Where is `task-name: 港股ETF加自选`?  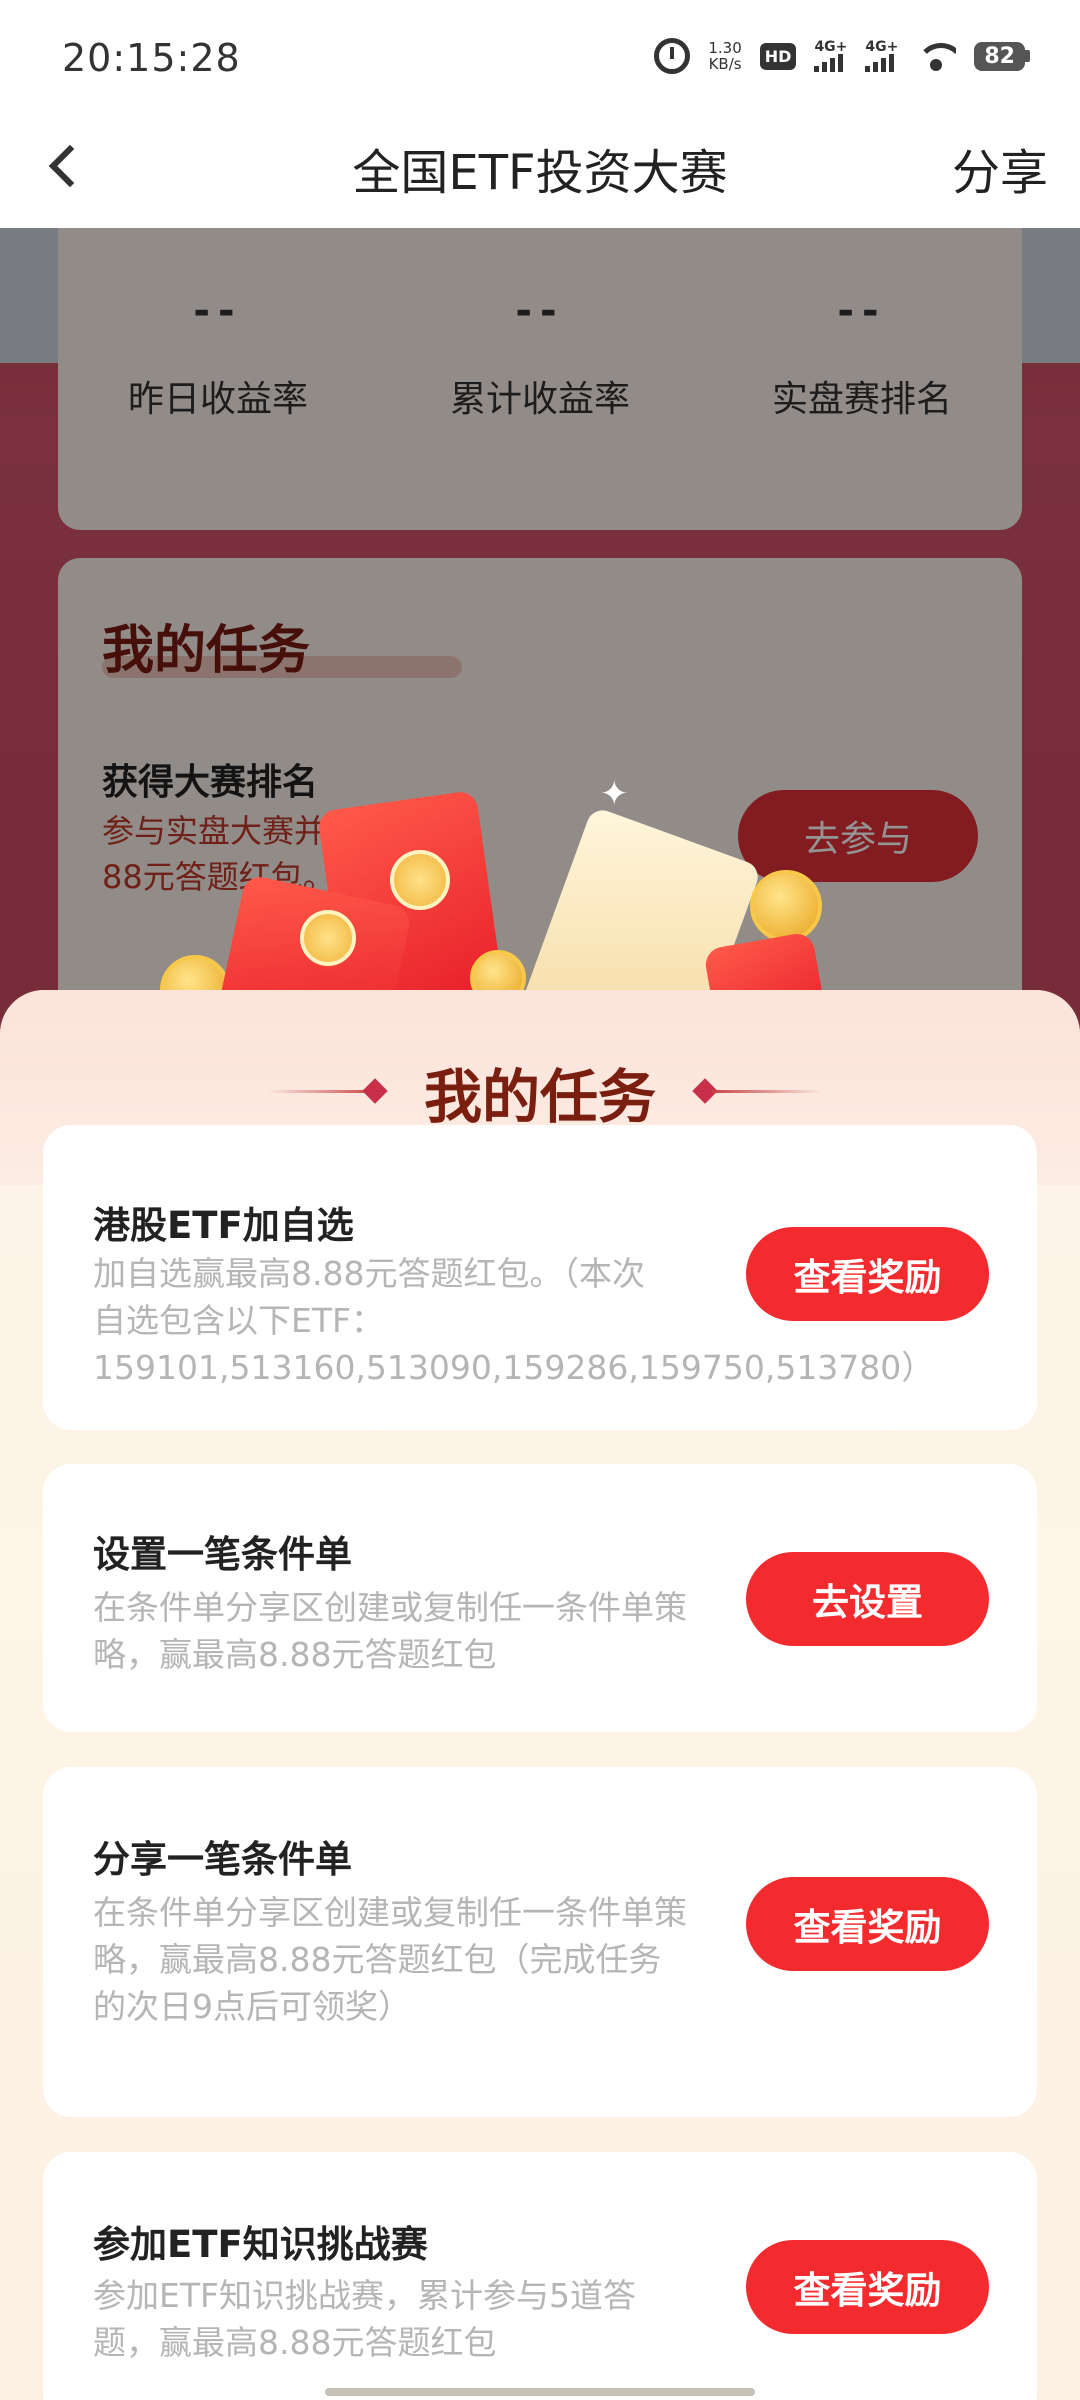 task-name: 港股ETF加自选 is located at coordinates (223, 1225).